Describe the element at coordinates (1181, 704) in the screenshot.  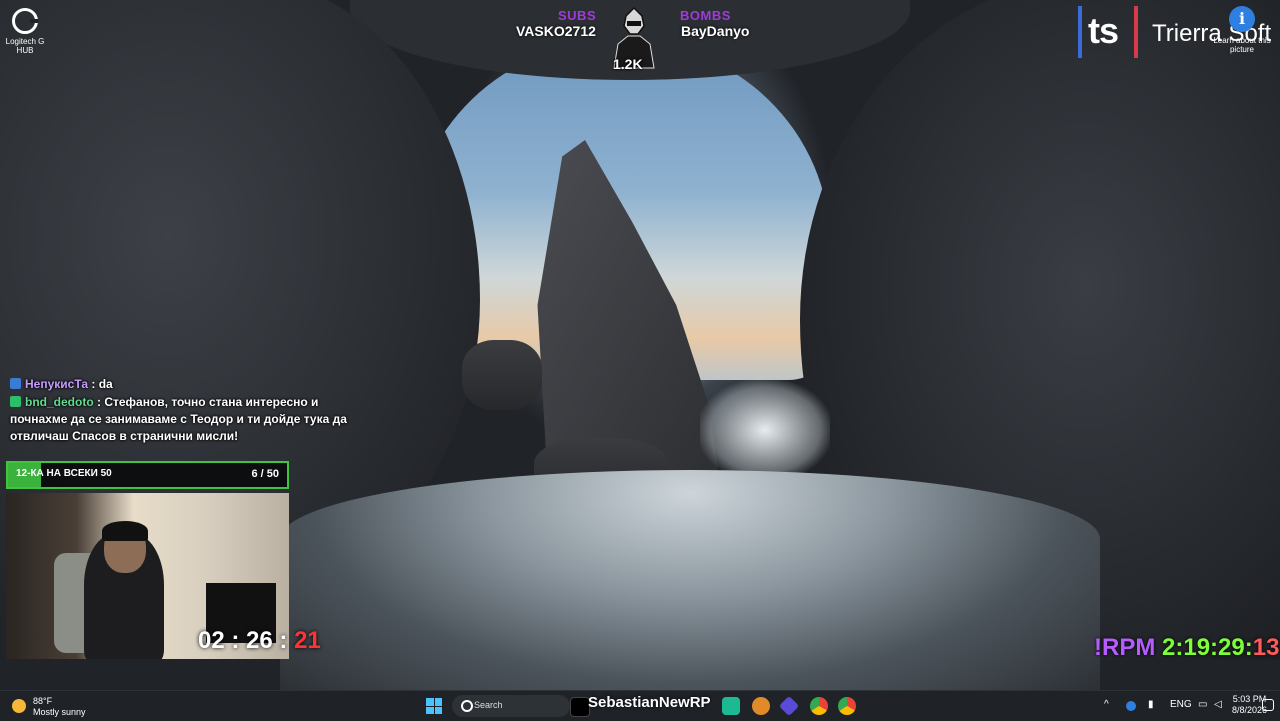
I see `language-indicator: ENG` at that location.